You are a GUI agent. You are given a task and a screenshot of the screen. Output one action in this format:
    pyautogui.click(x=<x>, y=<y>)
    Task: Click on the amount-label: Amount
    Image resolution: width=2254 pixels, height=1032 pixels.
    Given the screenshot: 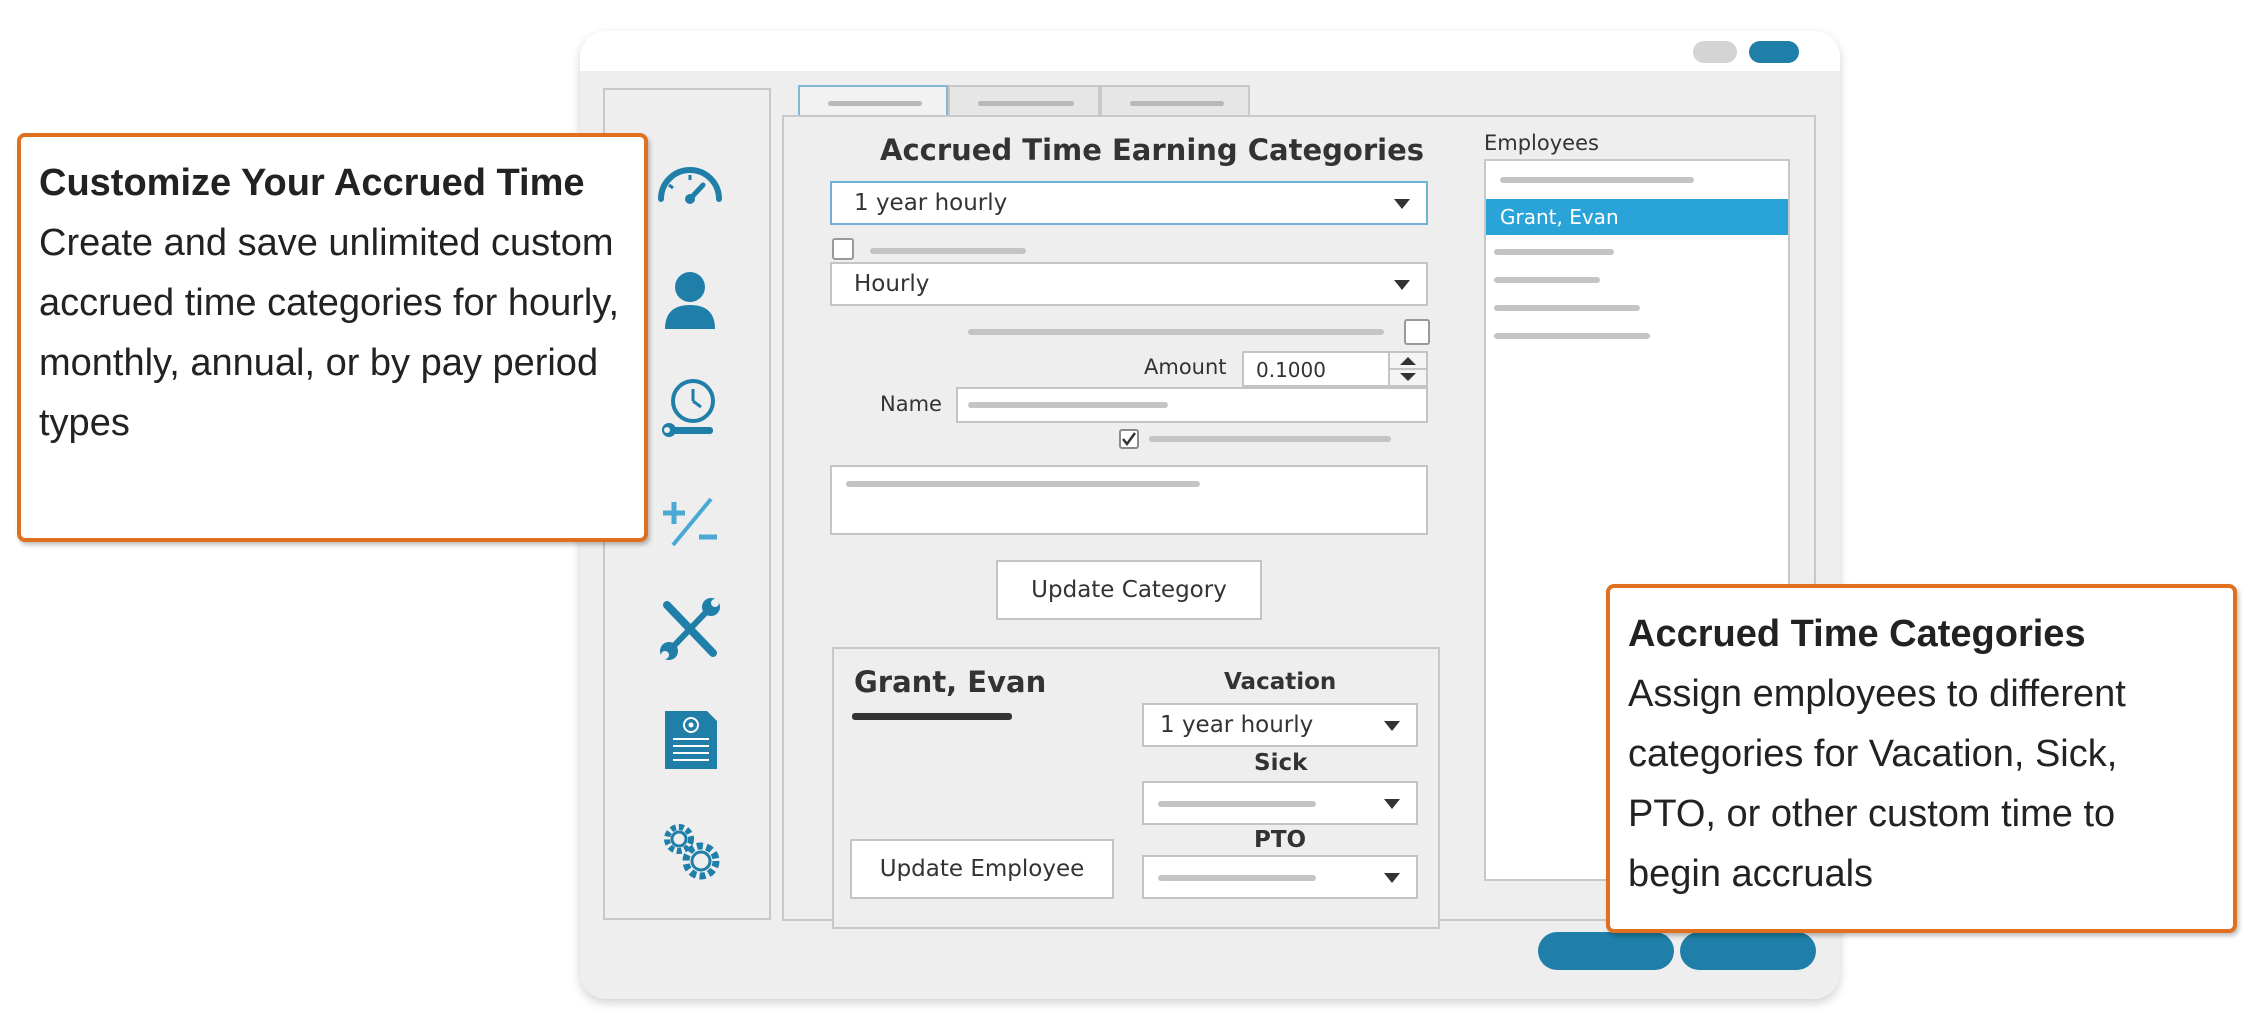 What is the action you would take?
    pyautogui.click(x=1185, y=367)
    